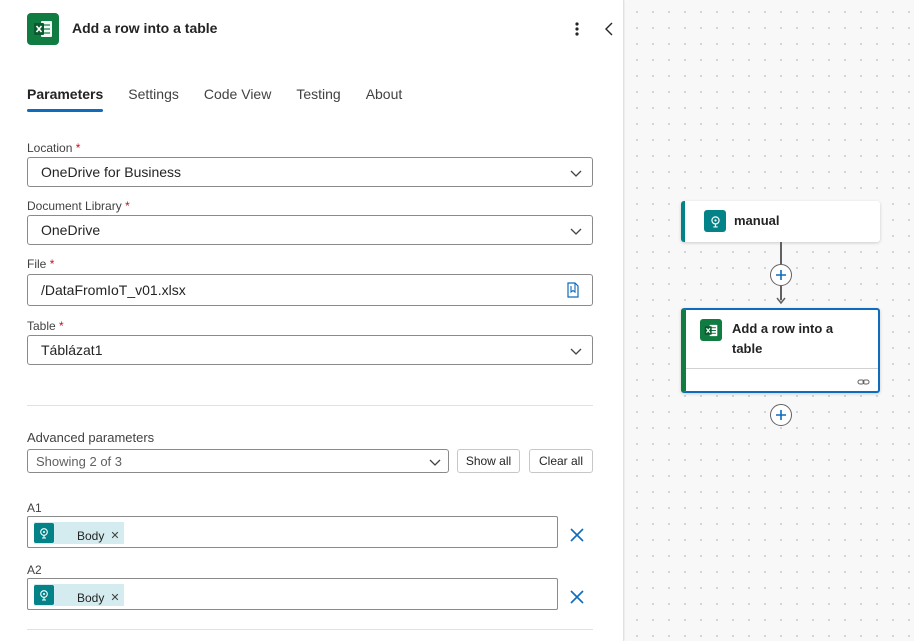  What do you see at coordinates (145, 28) in the screenshot?
I see `page-title: Add a row into a table` at bounding box center [145, 28].